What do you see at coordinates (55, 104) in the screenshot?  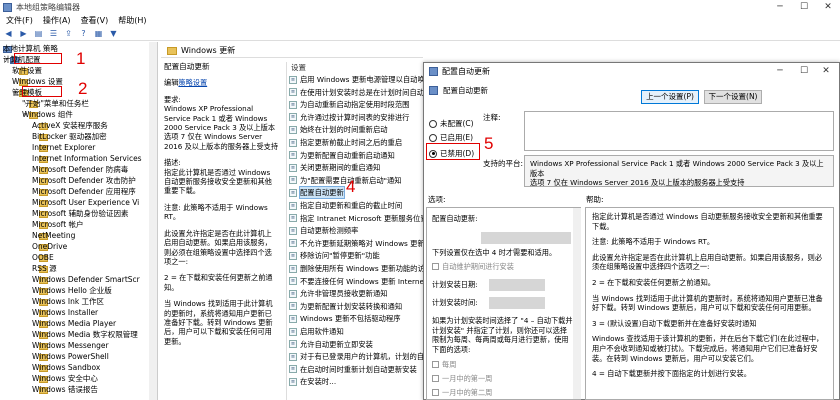 I see `tree-start-menu: › "开始"菜单和任务栏` at bounding box center [55, 104].